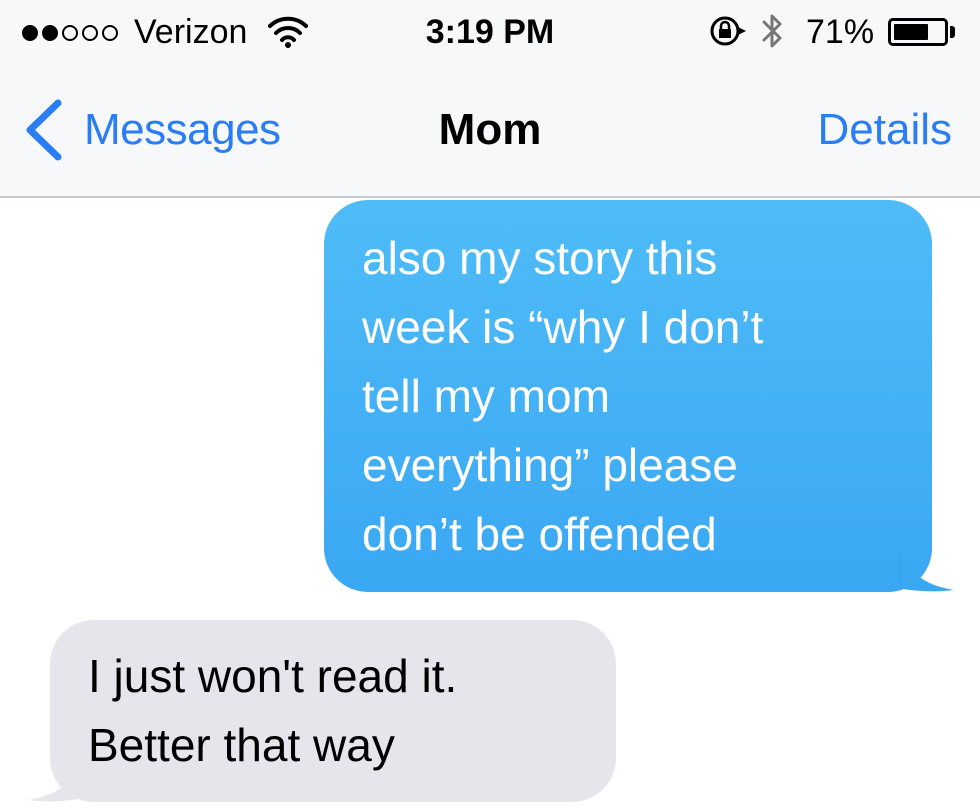 This screenshot has height=810, width=980. What do you see at coordinates (952, 32) in the screenshot?
I see `battery-tip` at bounding box center [952, 32].